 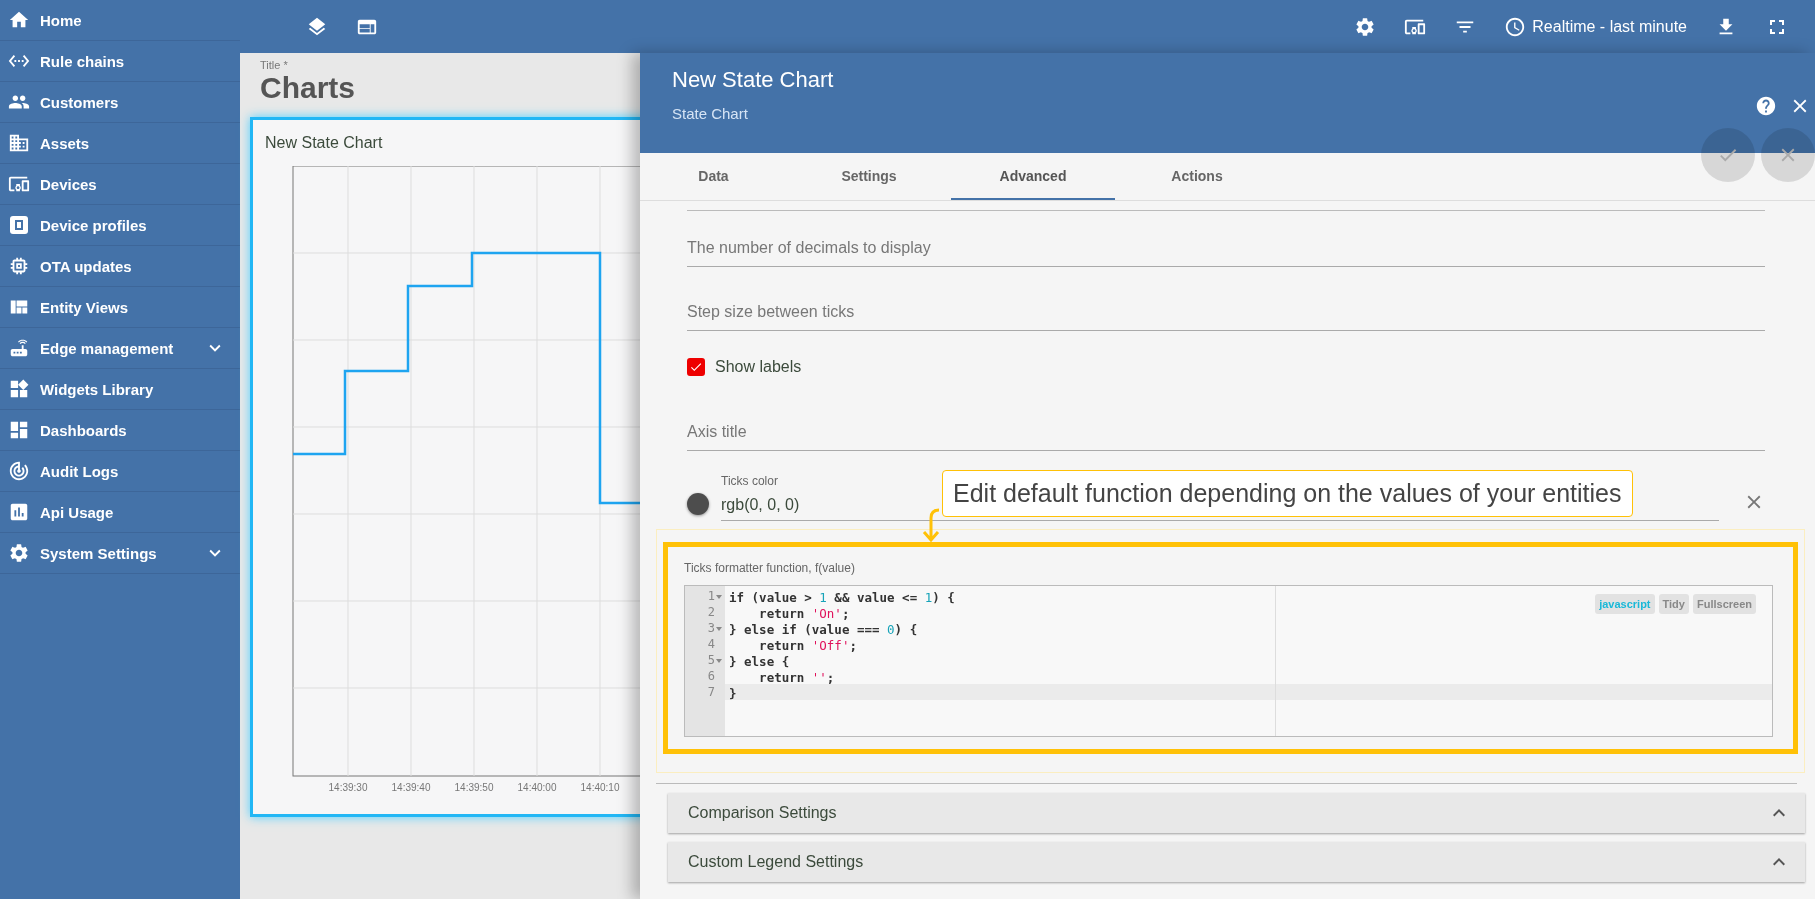 I want to click on text-input: The number of decimals to display, so click(x=1226, y=239).